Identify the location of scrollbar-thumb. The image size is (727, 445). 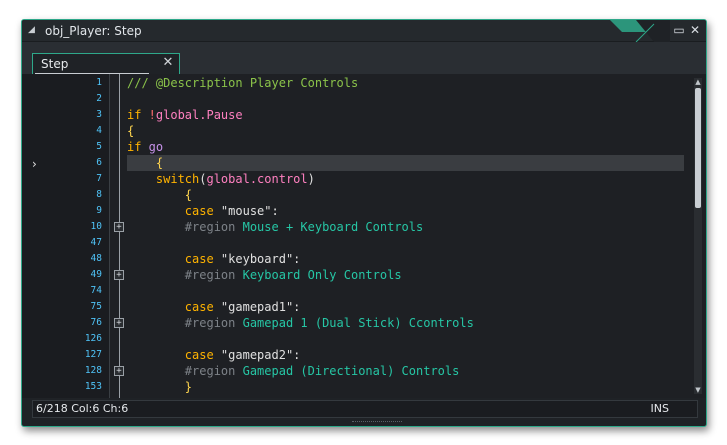
(698, 148).